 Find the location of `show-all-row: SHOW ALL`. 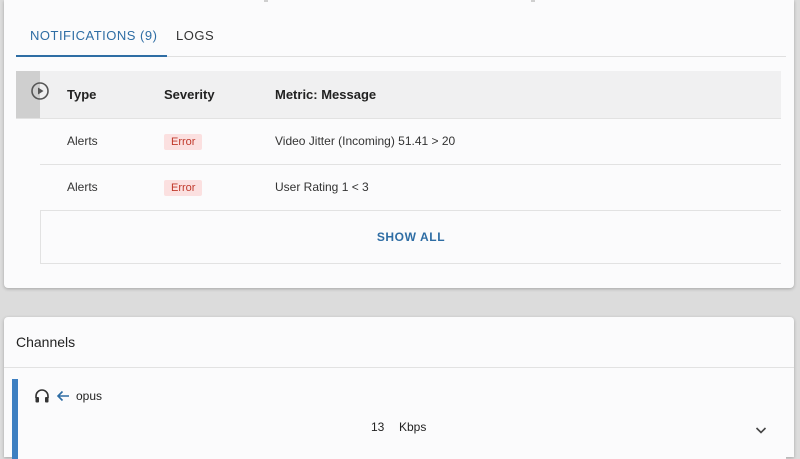

show-all-row: SHOW ALL is located at coordinates (410, 237).